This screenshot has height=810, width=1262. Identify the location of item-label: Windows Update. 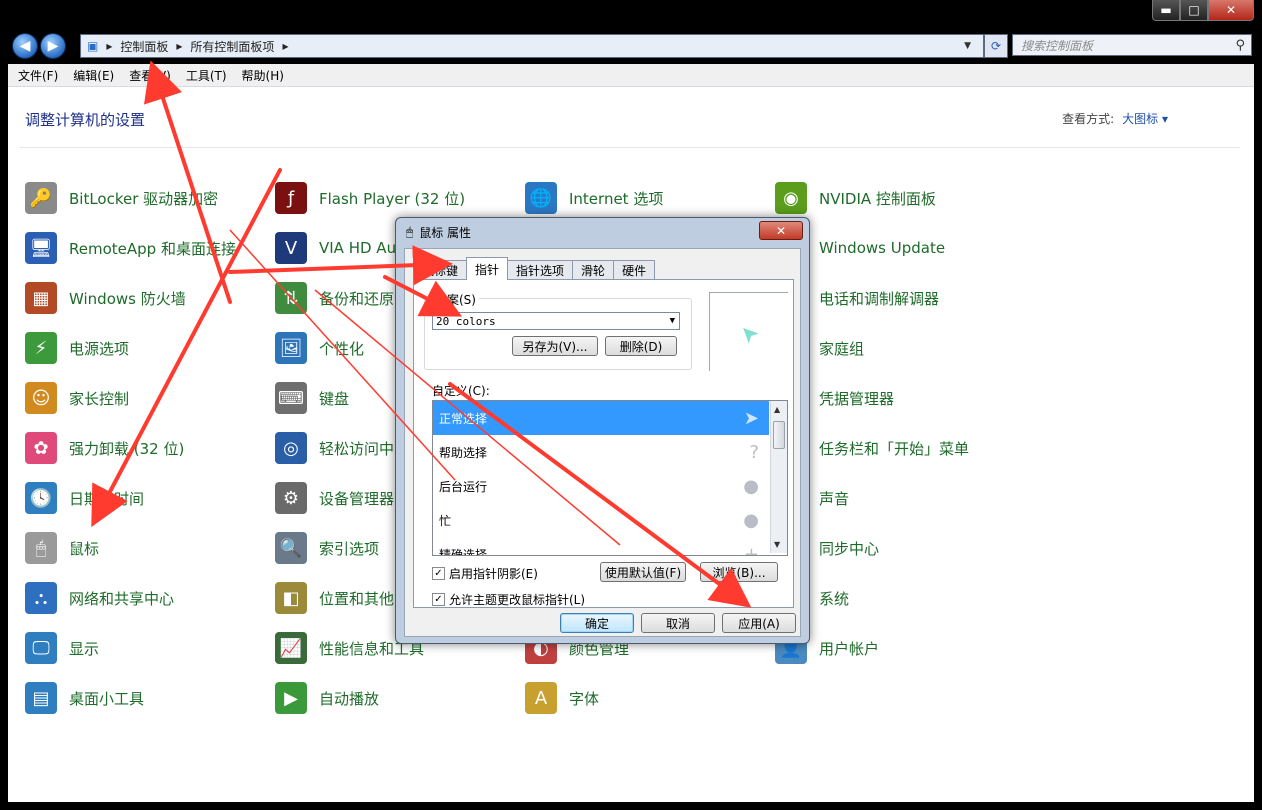
(882, 248).